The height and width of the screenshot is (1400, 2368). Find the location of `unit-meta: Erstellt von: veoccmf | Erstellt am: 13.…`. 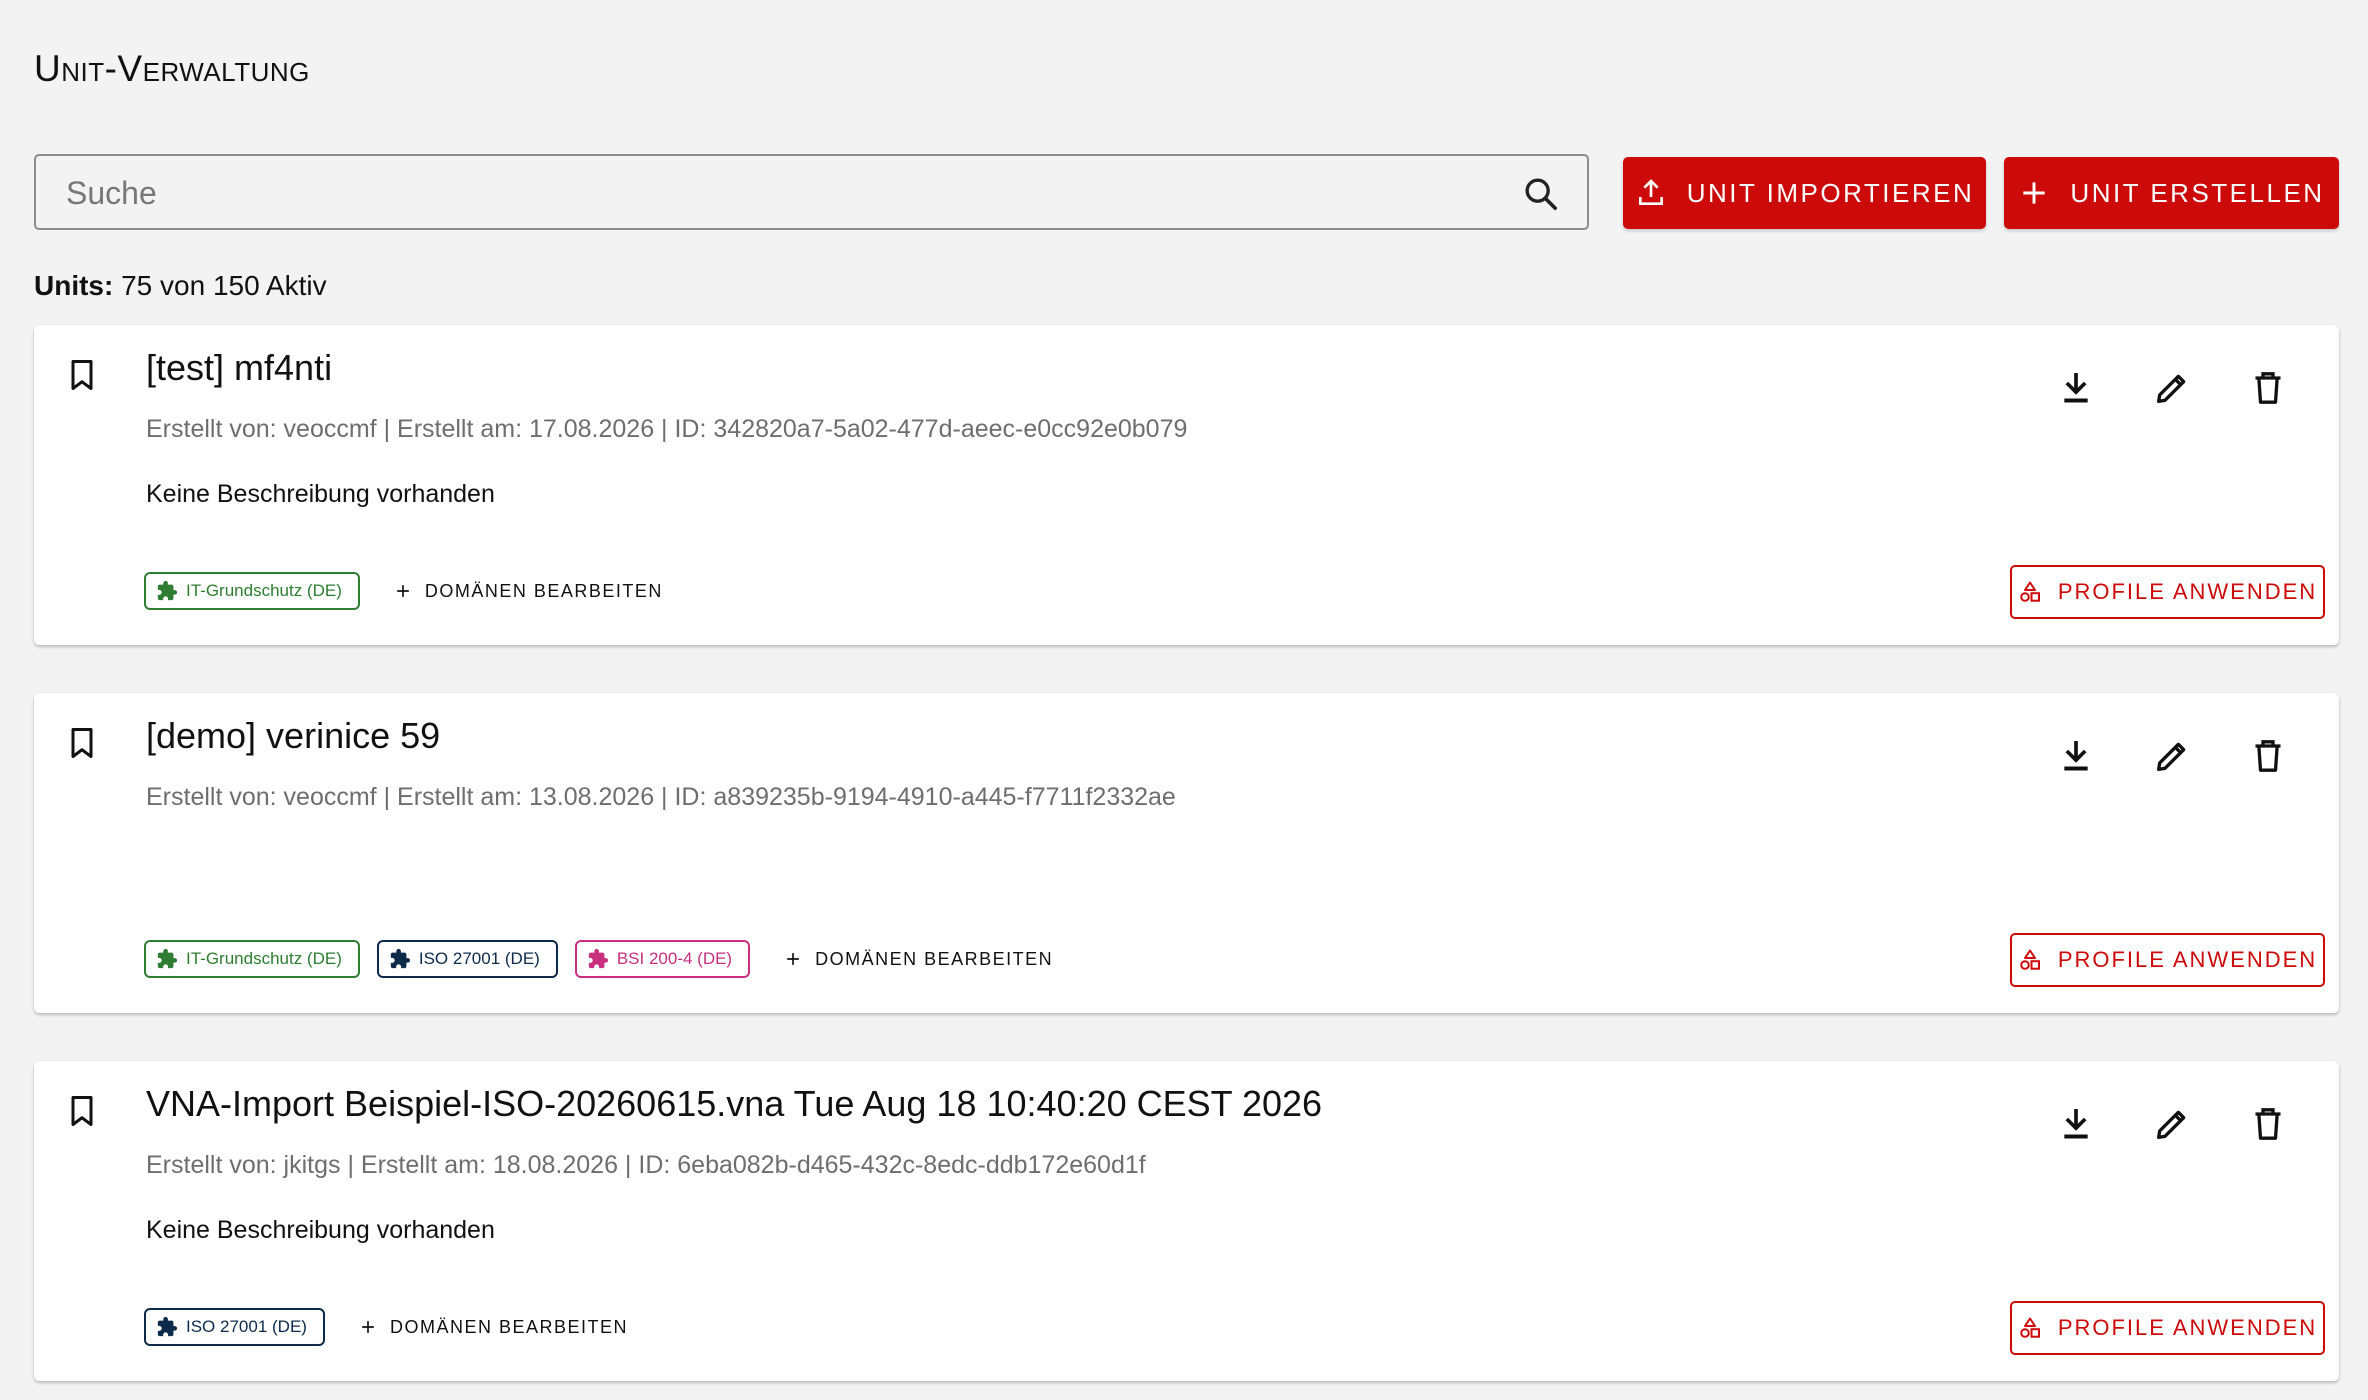

unit-meta: Erstellt von: veoccmf | Erstellt am: 13.… is located at coordinates (661, 797).